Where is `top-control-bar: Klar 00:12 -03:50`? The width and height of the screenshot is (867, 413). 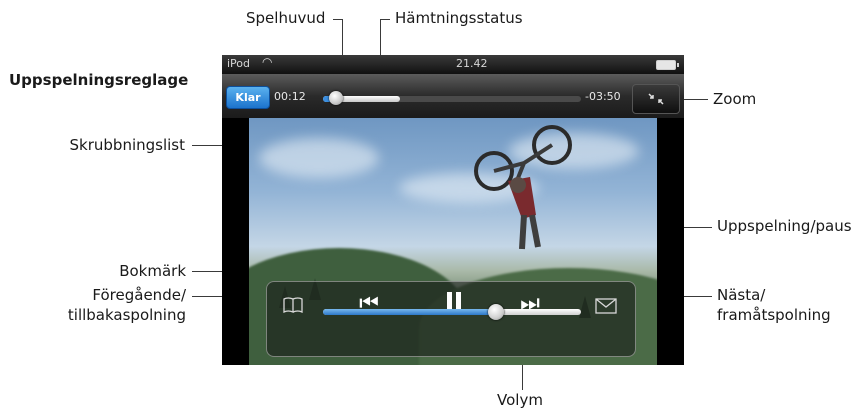 top-control-bar: Klar 00:12 -03:50 is located at coordinates (453, 96).